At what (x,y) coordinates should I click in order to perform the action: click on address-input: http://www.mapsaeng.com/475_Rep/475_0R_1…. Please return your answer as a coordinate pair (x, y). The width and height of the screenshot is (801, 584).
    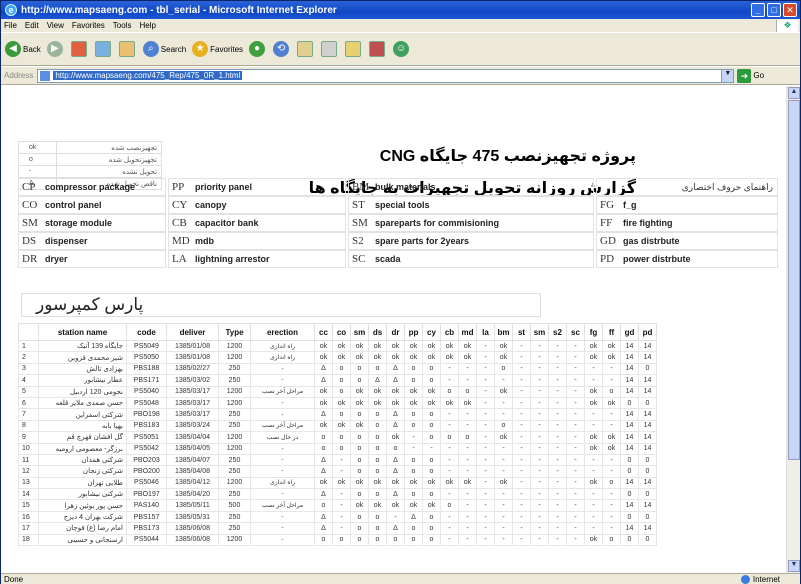
    Looking at the image, I should click on (386, 75).